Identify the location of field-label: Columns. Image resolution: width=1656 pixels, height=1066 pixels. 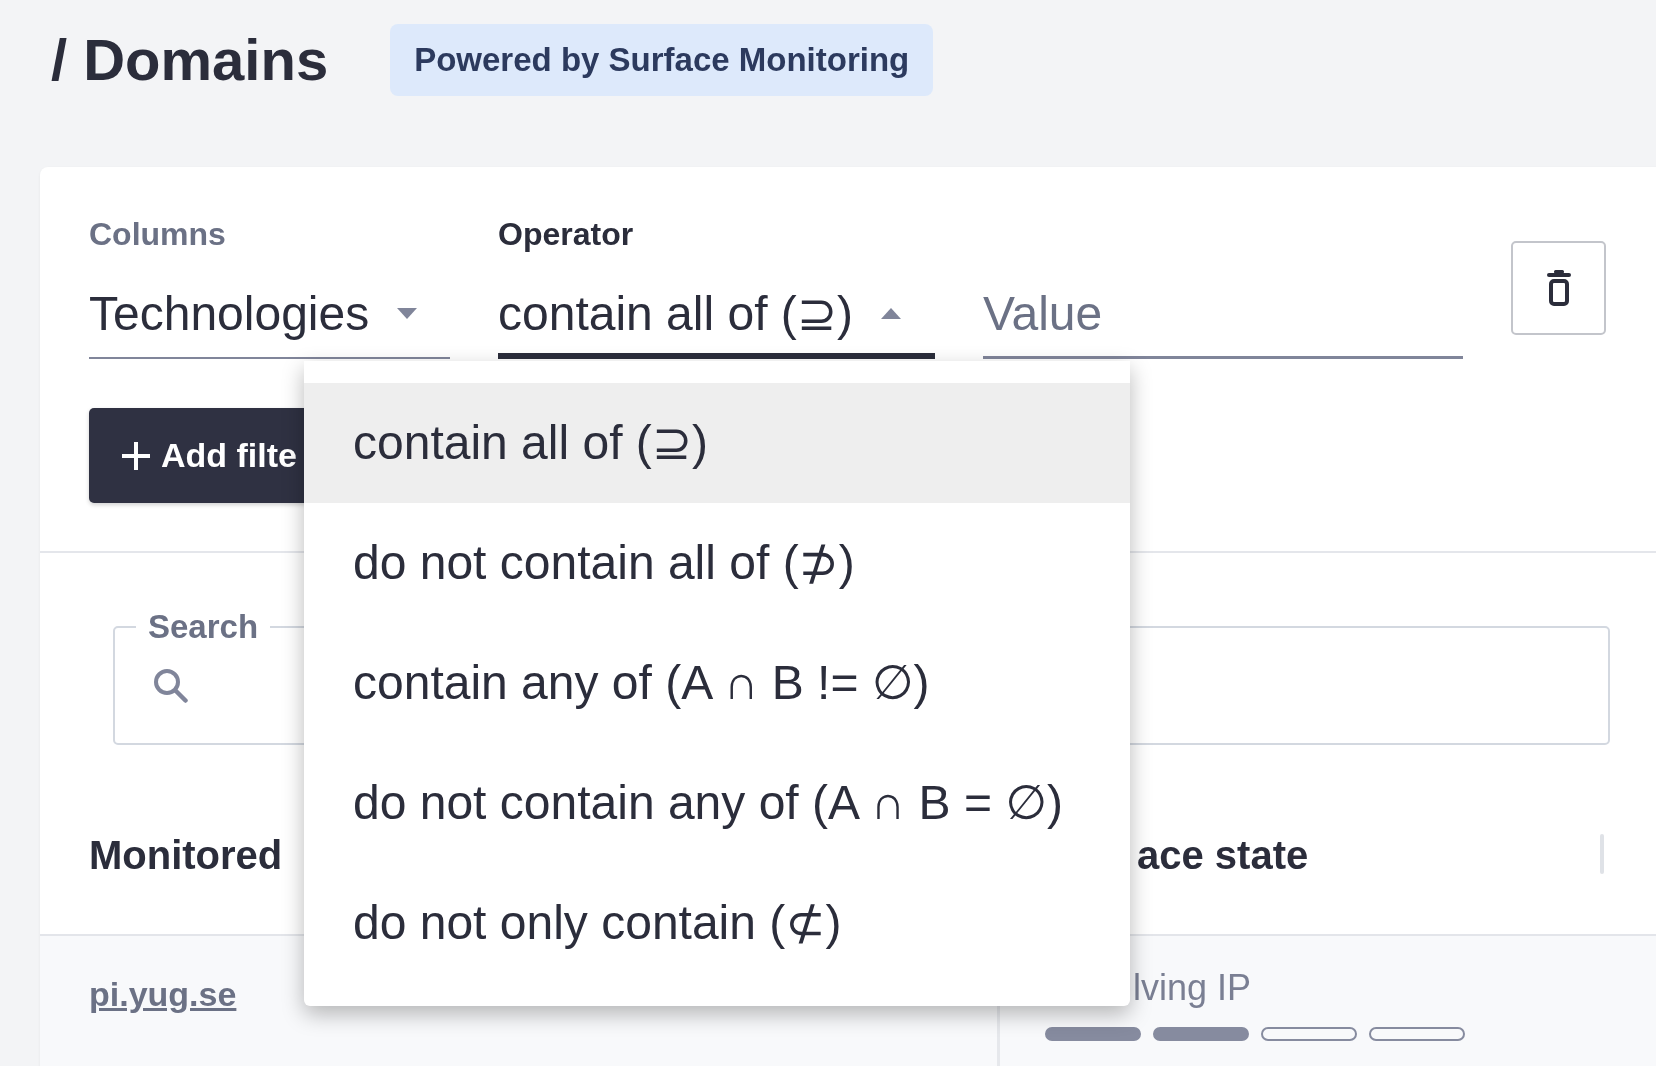
(158, 234).